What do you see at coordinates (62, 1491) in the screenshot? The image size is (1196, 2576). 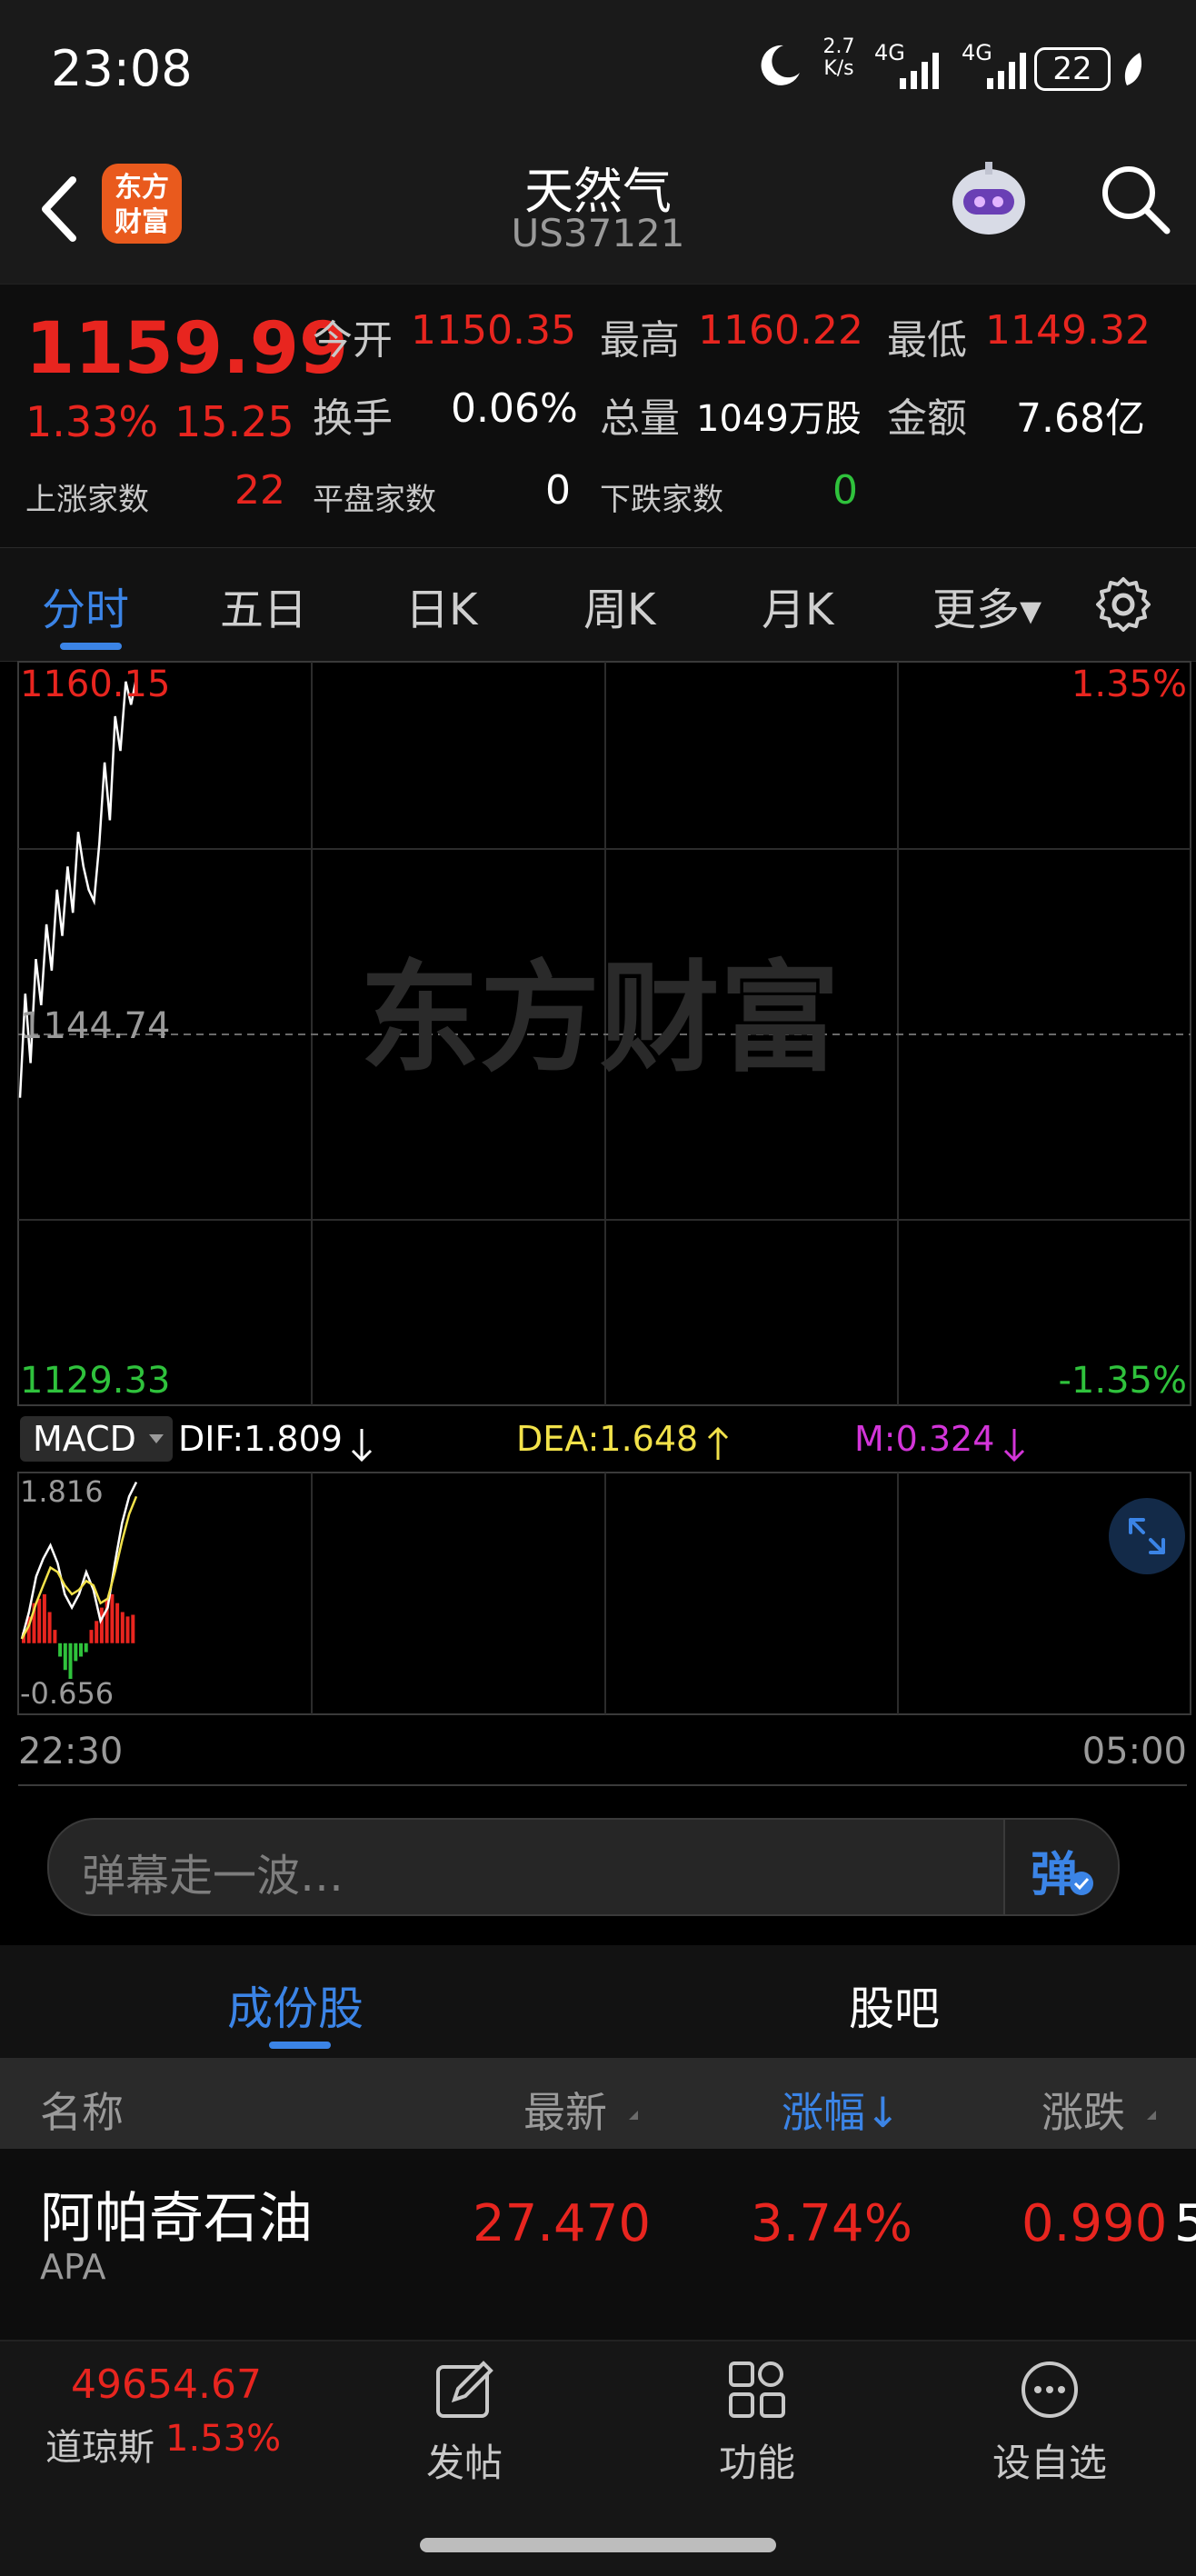 I see `macd-top-label: 1.816` at bounding box center [62, 1491].